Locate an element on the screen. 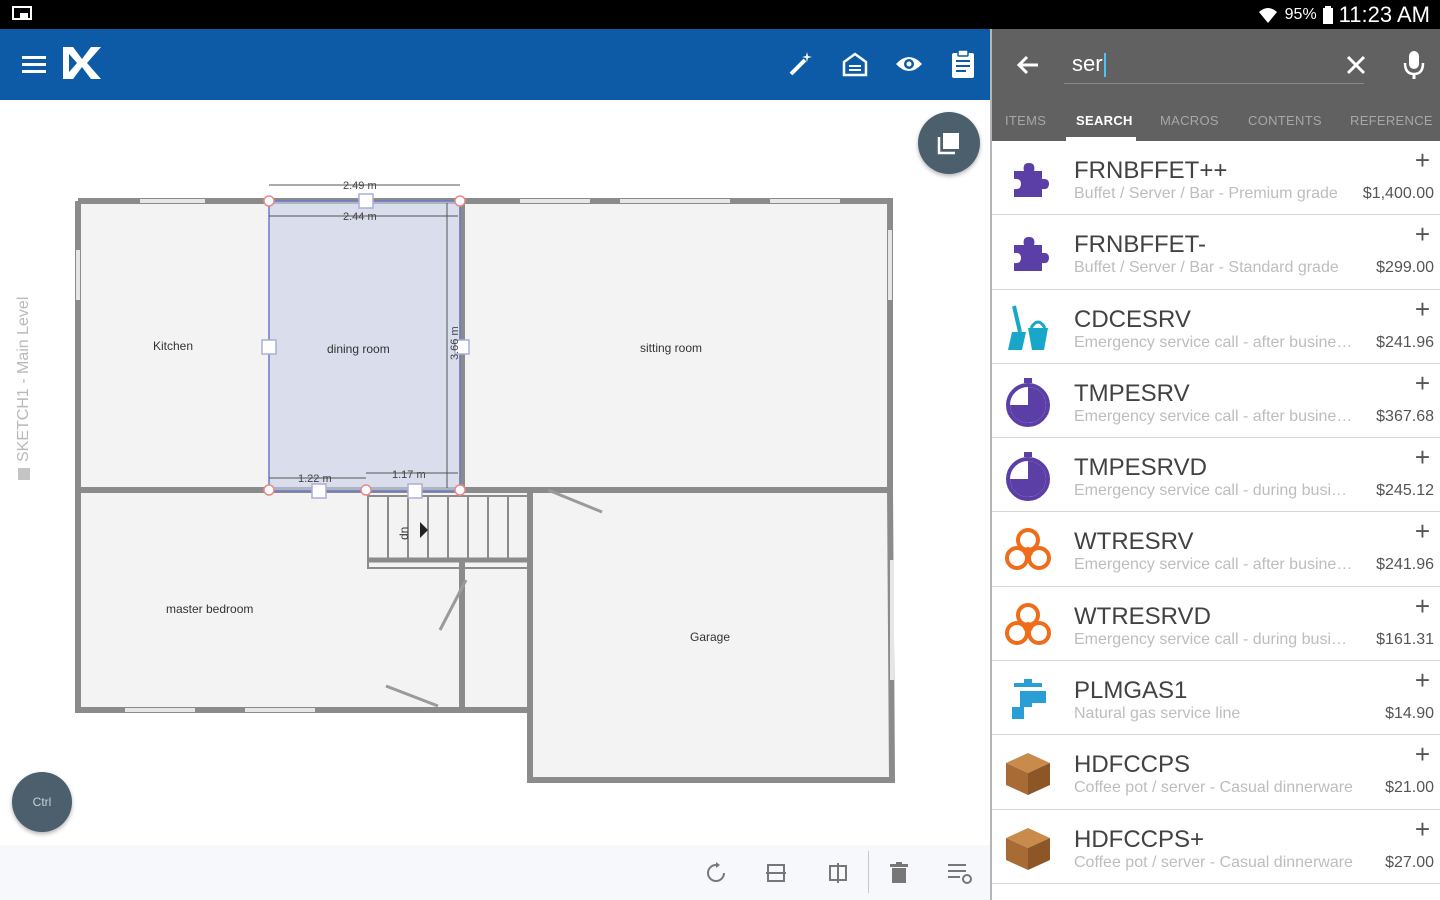 This screenshot has height=900, width=1440. status-right: 95% 11:23 AM is located at coordinates (1343, 15).